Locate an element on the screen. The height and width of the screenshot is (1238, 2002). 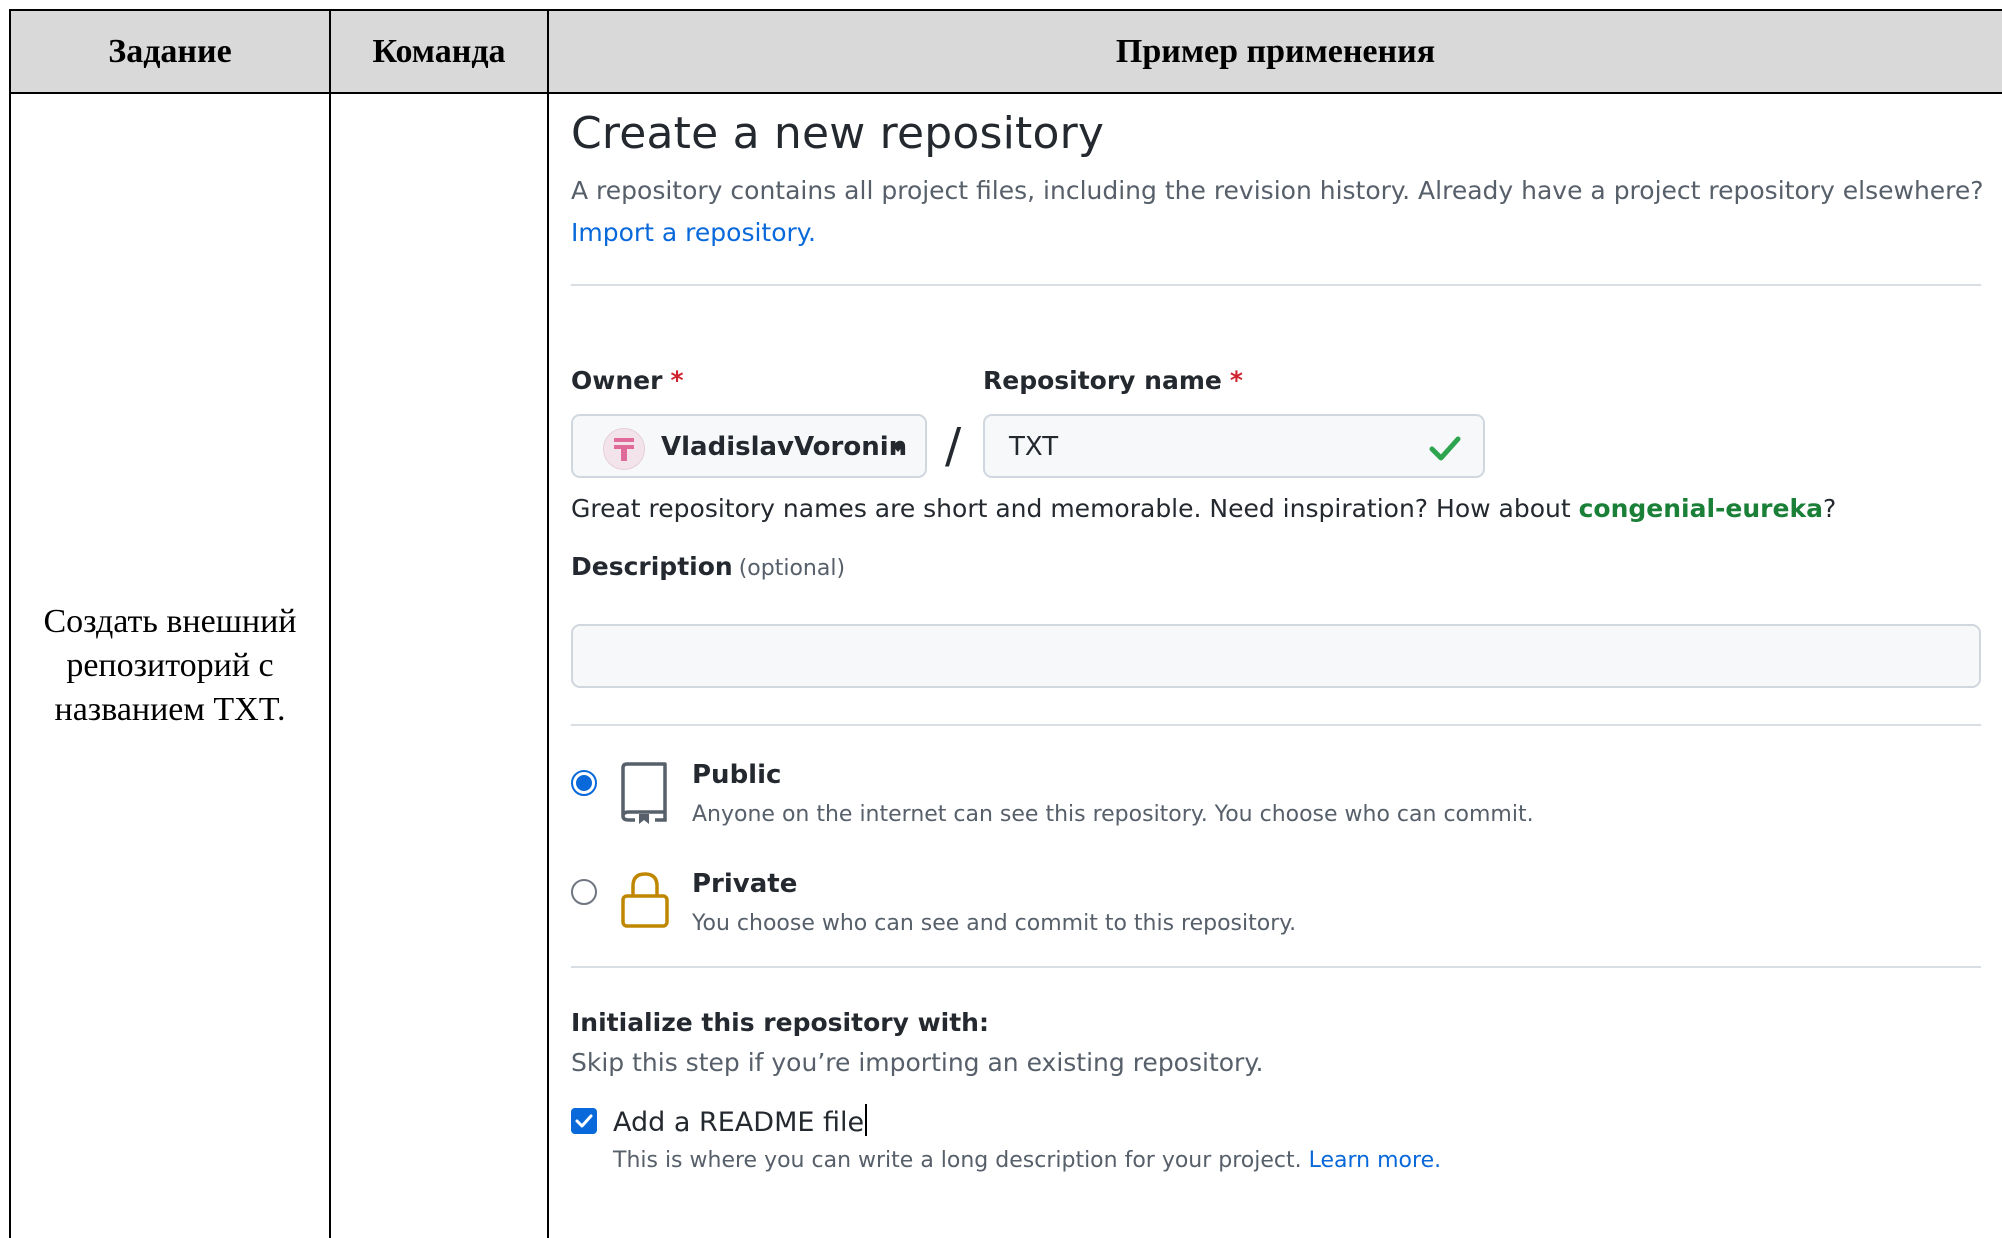
readme-checkbox is located at coordinates (584, 1121).